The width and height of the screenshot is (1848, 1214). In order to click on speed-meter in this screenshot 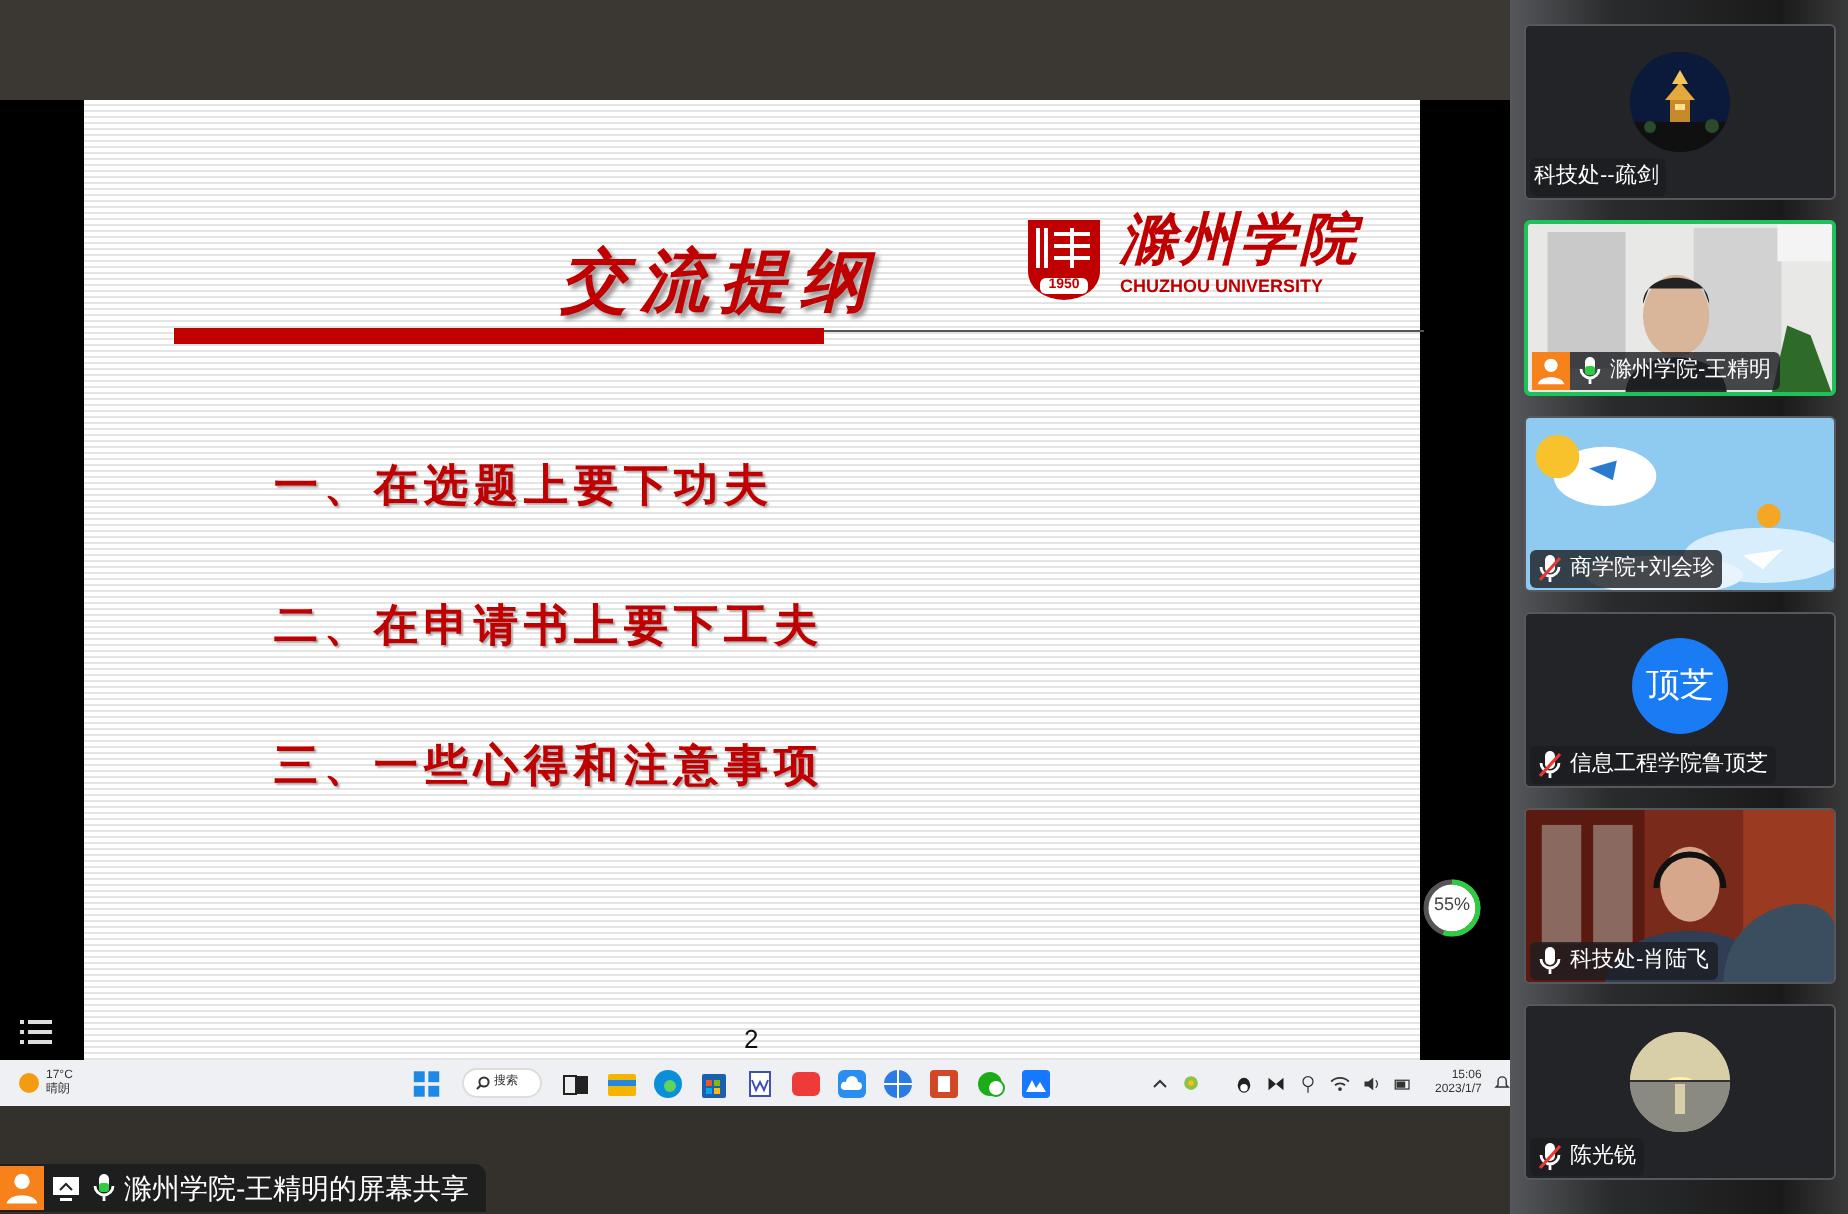, I will do `click(1452, 908)`.